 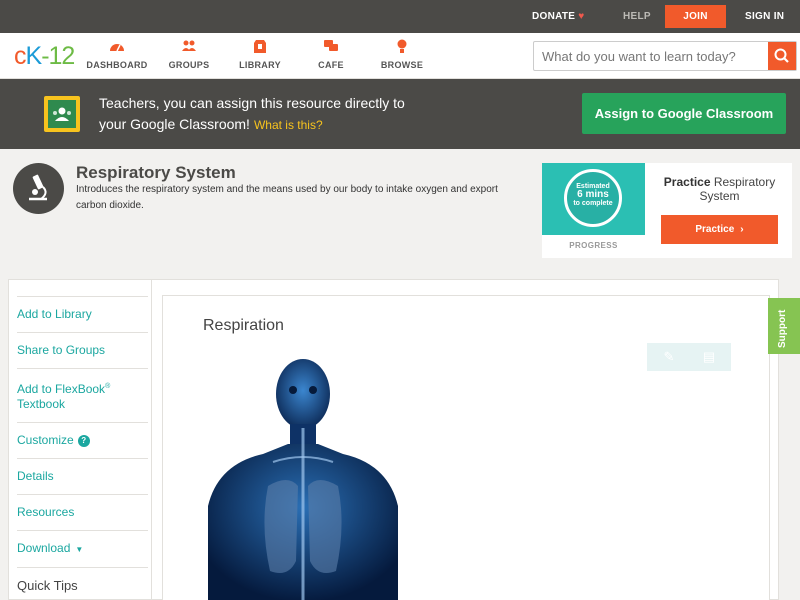 I want to click on what-is-this-link: What is this?, so click(x=288, y=125).